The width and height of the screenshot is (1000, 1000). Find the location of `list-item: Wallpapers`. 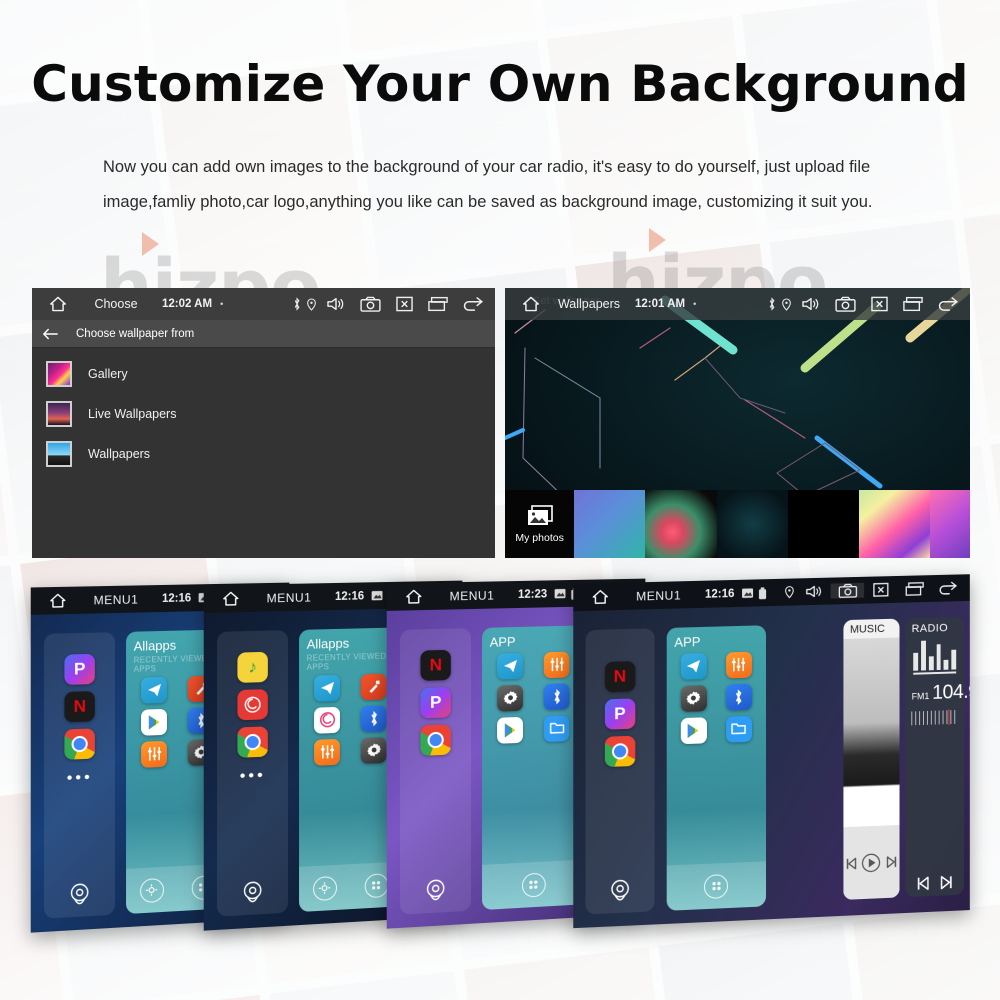

list-item: Wallpapers is located at coordinates (263, 454).